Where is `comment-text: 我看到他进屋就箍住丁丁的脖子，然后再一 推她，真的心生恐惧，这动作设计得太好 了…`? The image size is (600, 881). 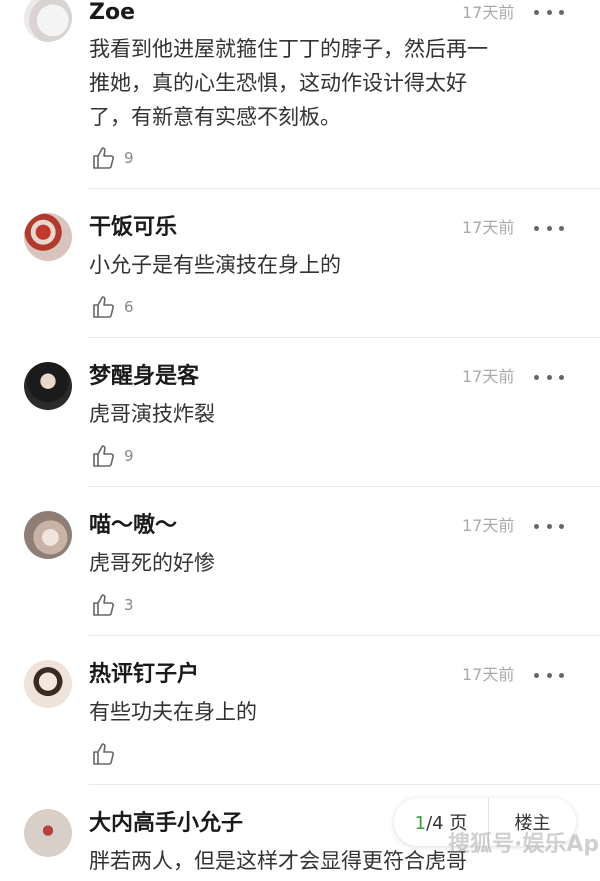 comment-text: 我看到他进屋就箍住丁丁的脖子，然后再一 推她，真的心生恐惧，这动作设计得太好 了… is located at coordinates (329, 83).